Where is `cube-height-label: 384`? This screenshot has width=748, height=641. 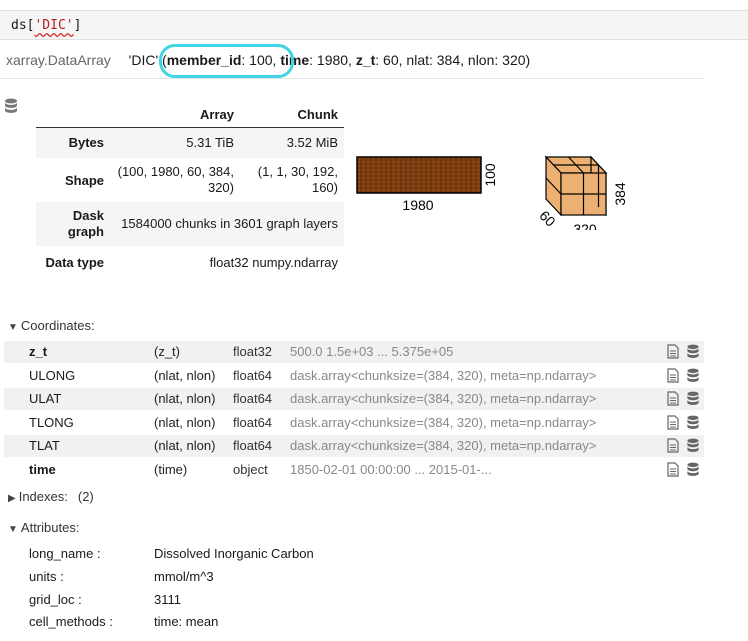
cube-height-label: 384 is located at coordinates (620, 194).